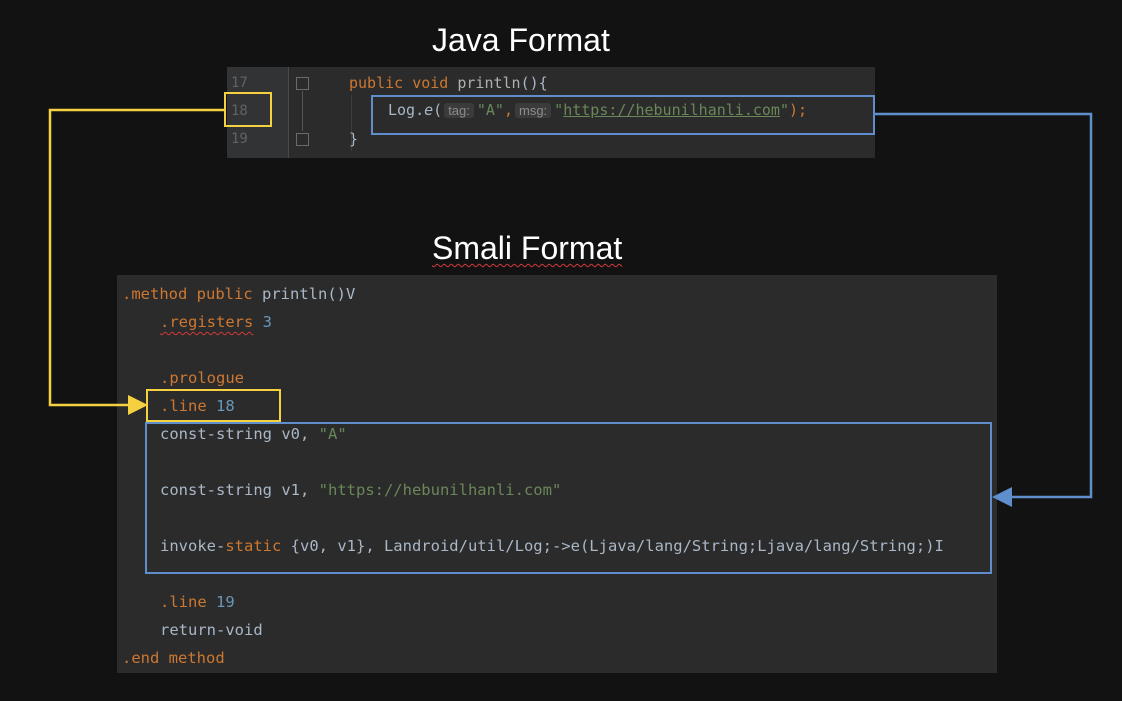 The height and width of the screenshot is (701, 1122). I want to click on yellow-connector, so click(136, 257).